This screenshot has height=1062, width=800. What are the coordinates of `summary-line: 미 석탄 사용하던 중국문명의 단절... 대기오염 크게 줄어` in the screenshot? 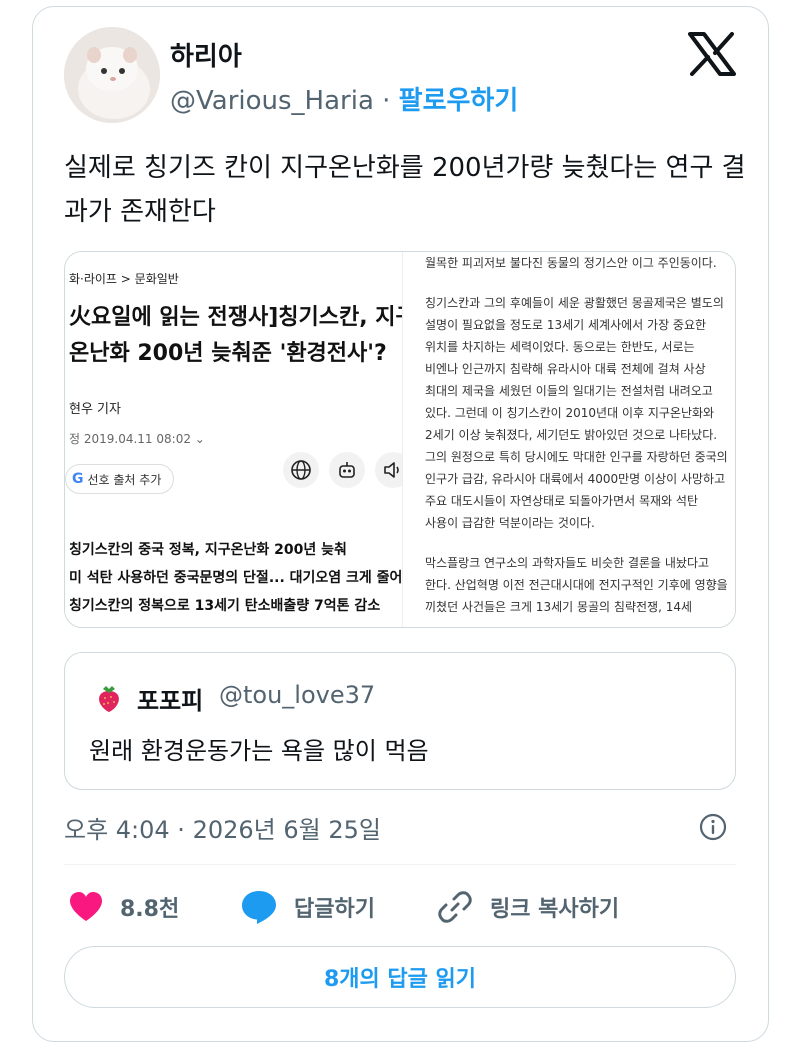 It's located at (235, 578).